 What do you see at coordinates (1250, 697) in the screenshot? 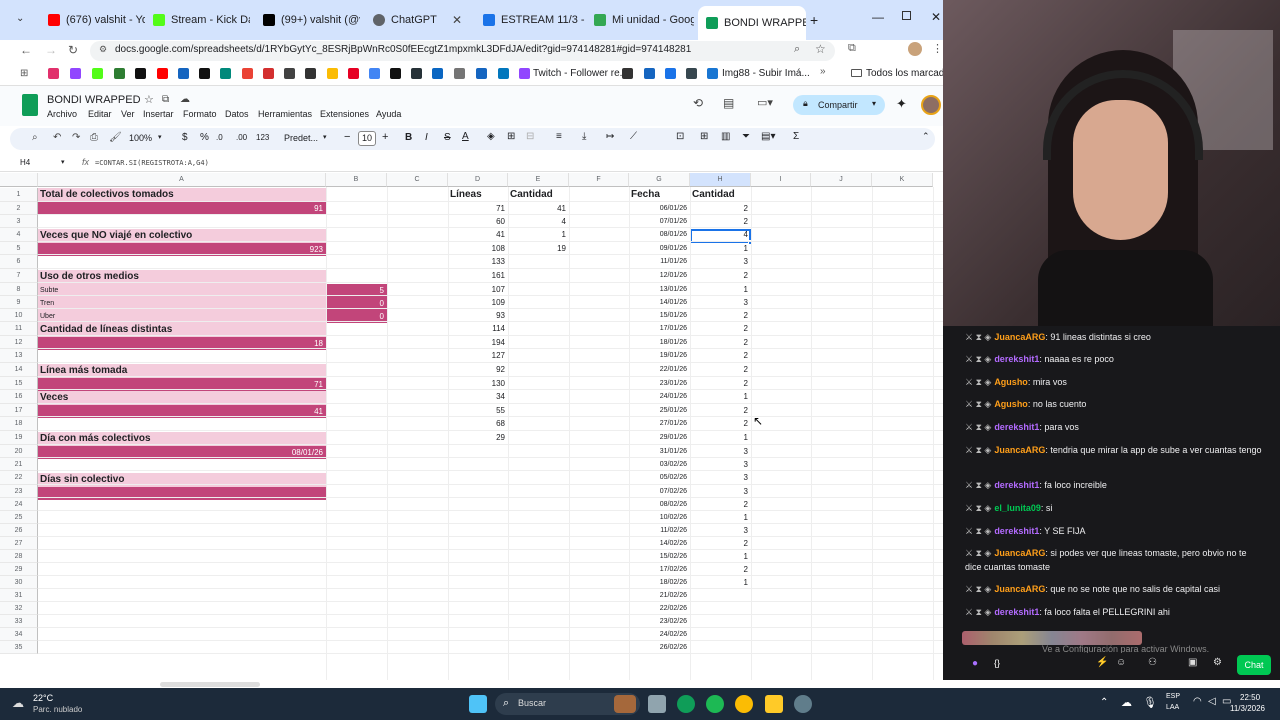
I see `clock-time: 22:50` at bounding box center [1250, 697].